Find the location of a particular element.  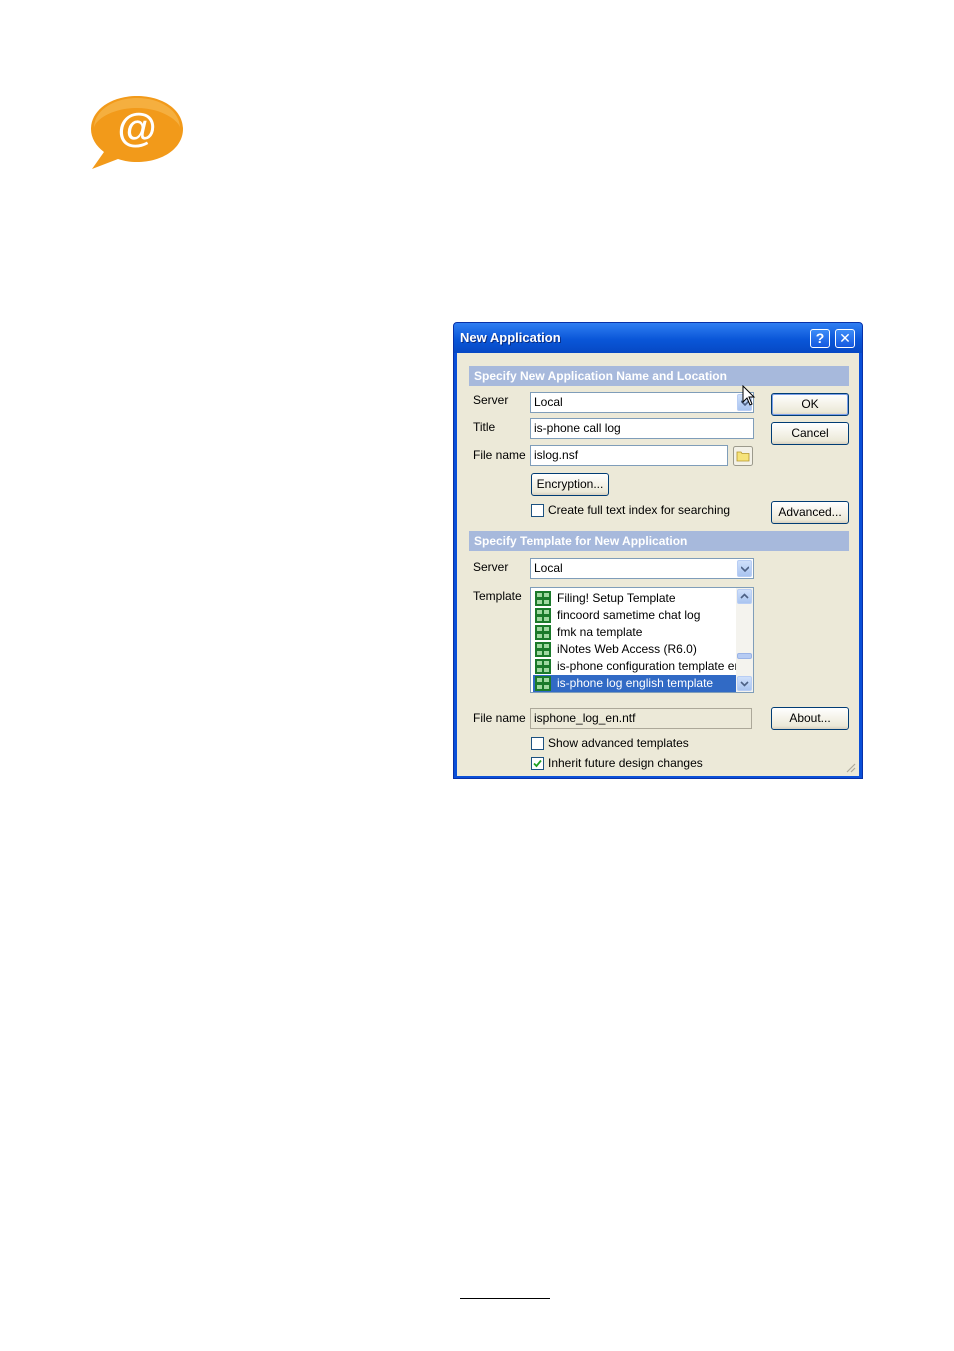

dialog-titlebar: New Application ? ✕ is located at coordinates (658, 338).